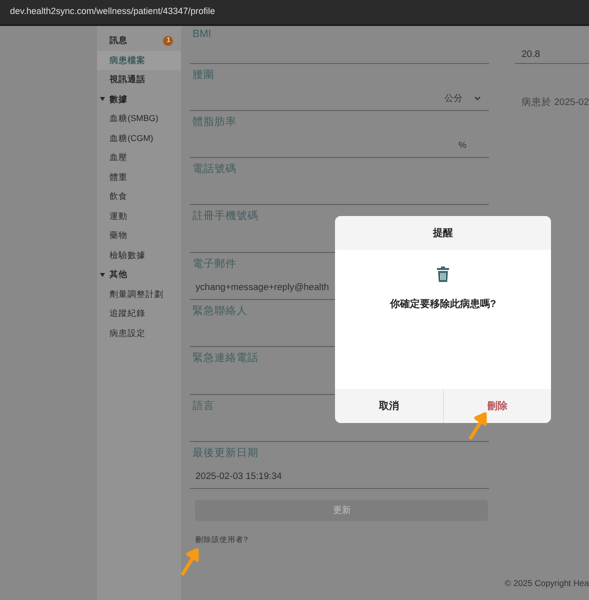 The height and width of the screenshot is (600, 589). What do you see at coordinates (213, 264) in the screenshot?
I see `field-label: 電子郵件` at bounding box center [213, 264].